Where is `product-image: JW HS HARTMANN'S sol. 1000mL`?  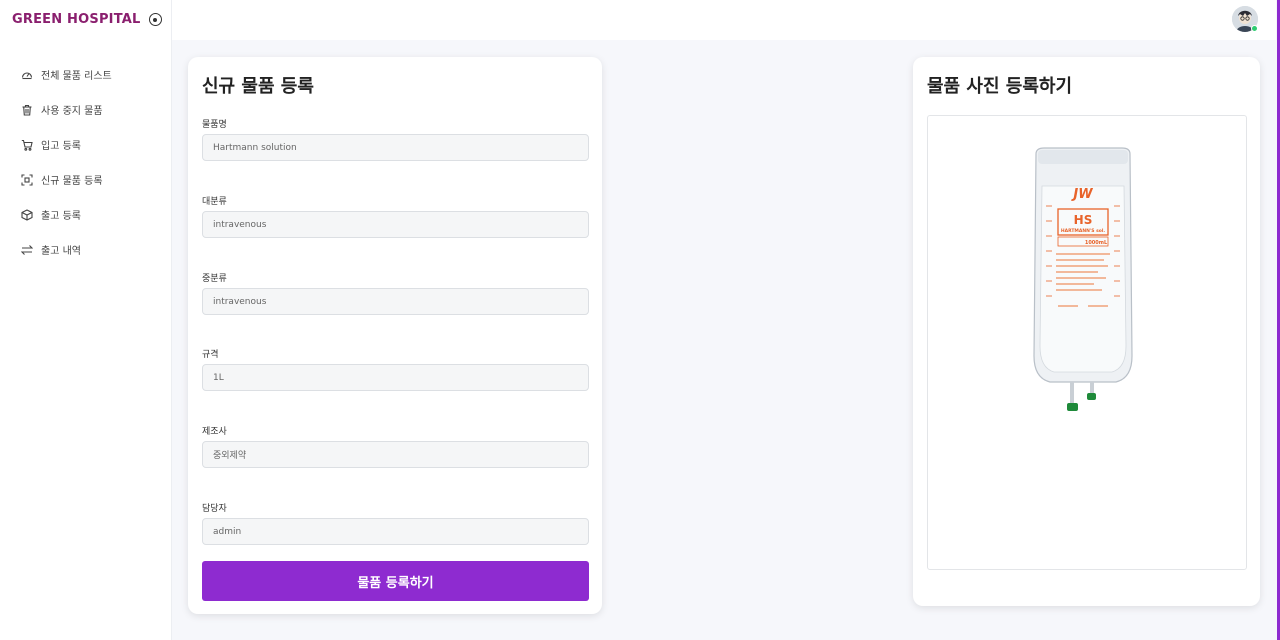 product-image: JW HS HARTMANN'S sol. 1000mL is located at coordinates (1083, 279).